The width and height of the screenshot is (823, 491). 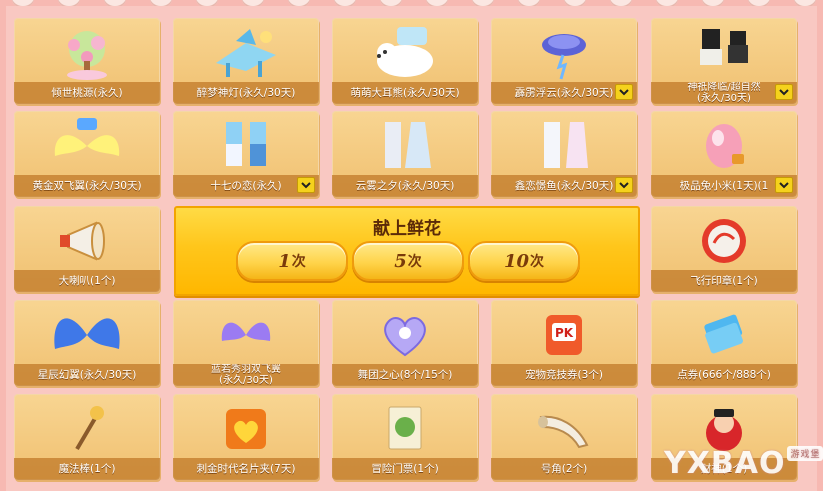 I want to click on reward-tile: 舞团之心(8个/15个), so click(x=405, y=343).